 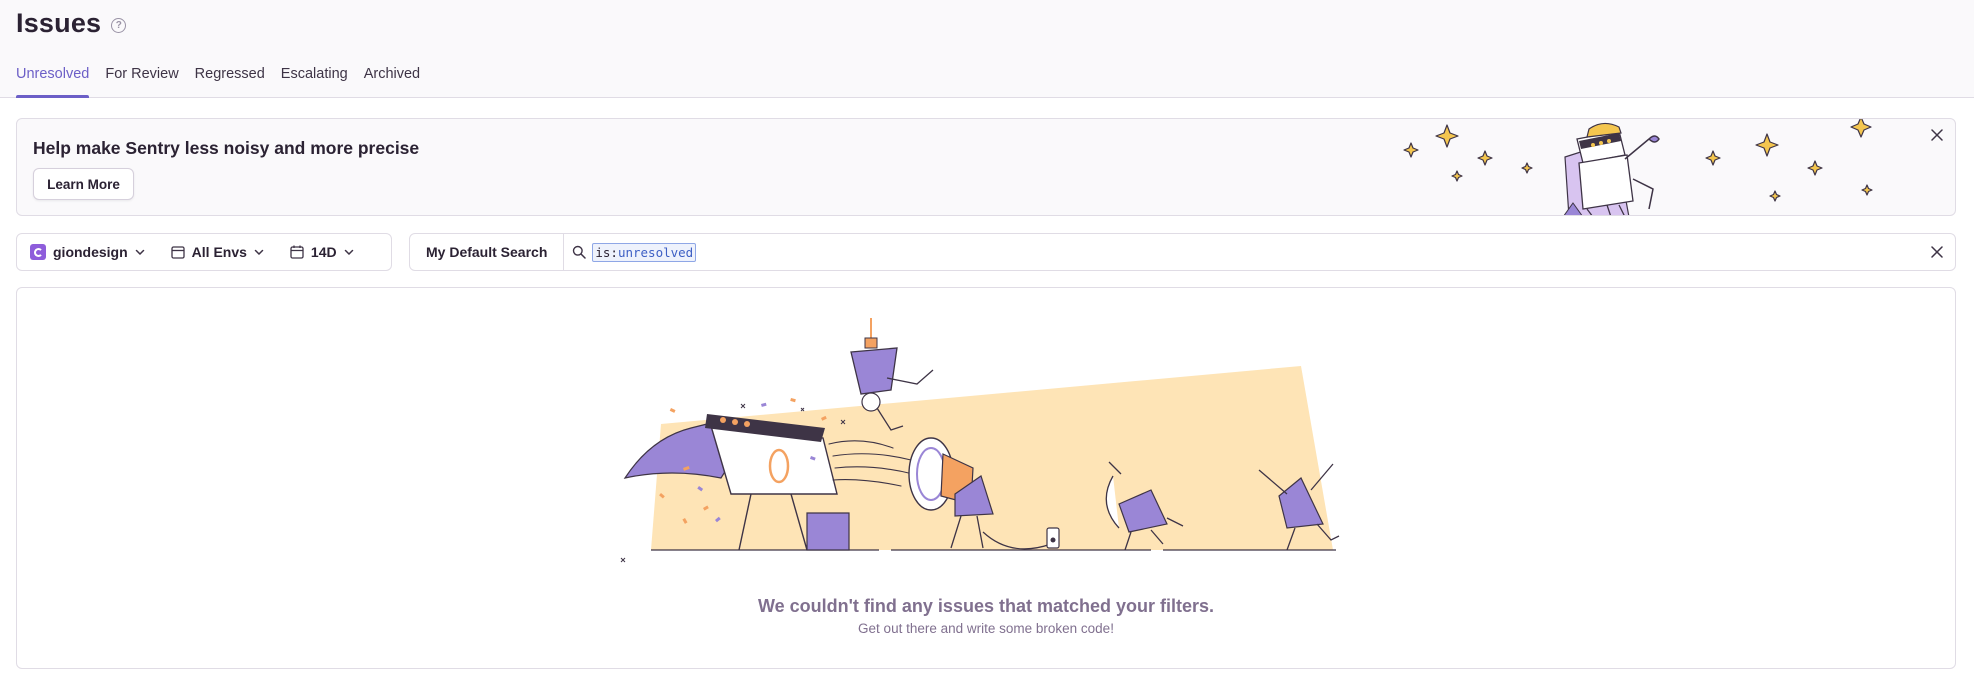 I want to click on saved-search-button: My Default Search, so click(x=487, y=252).